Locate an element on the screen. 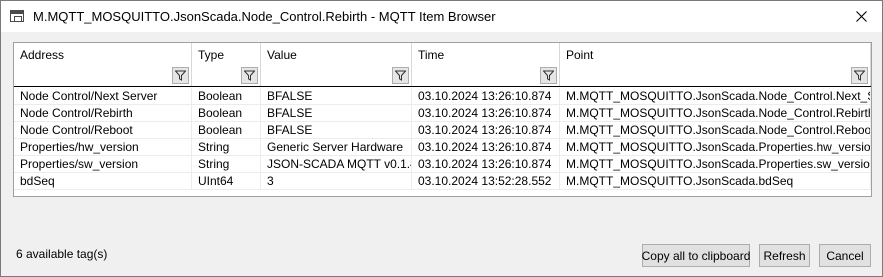 This screenshot has height=277, width=883. copy-all-button: Copy all to clipboard is located at coordinates (696, 255).